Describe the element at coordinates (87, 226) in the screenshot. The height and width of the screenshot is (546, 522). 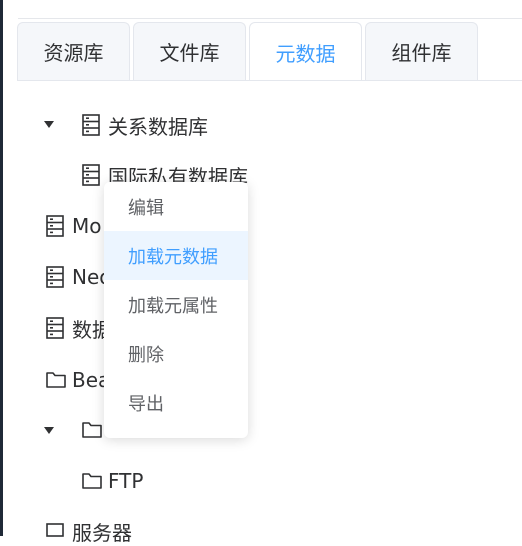
I see `tree-node-label: Mo` at that location.